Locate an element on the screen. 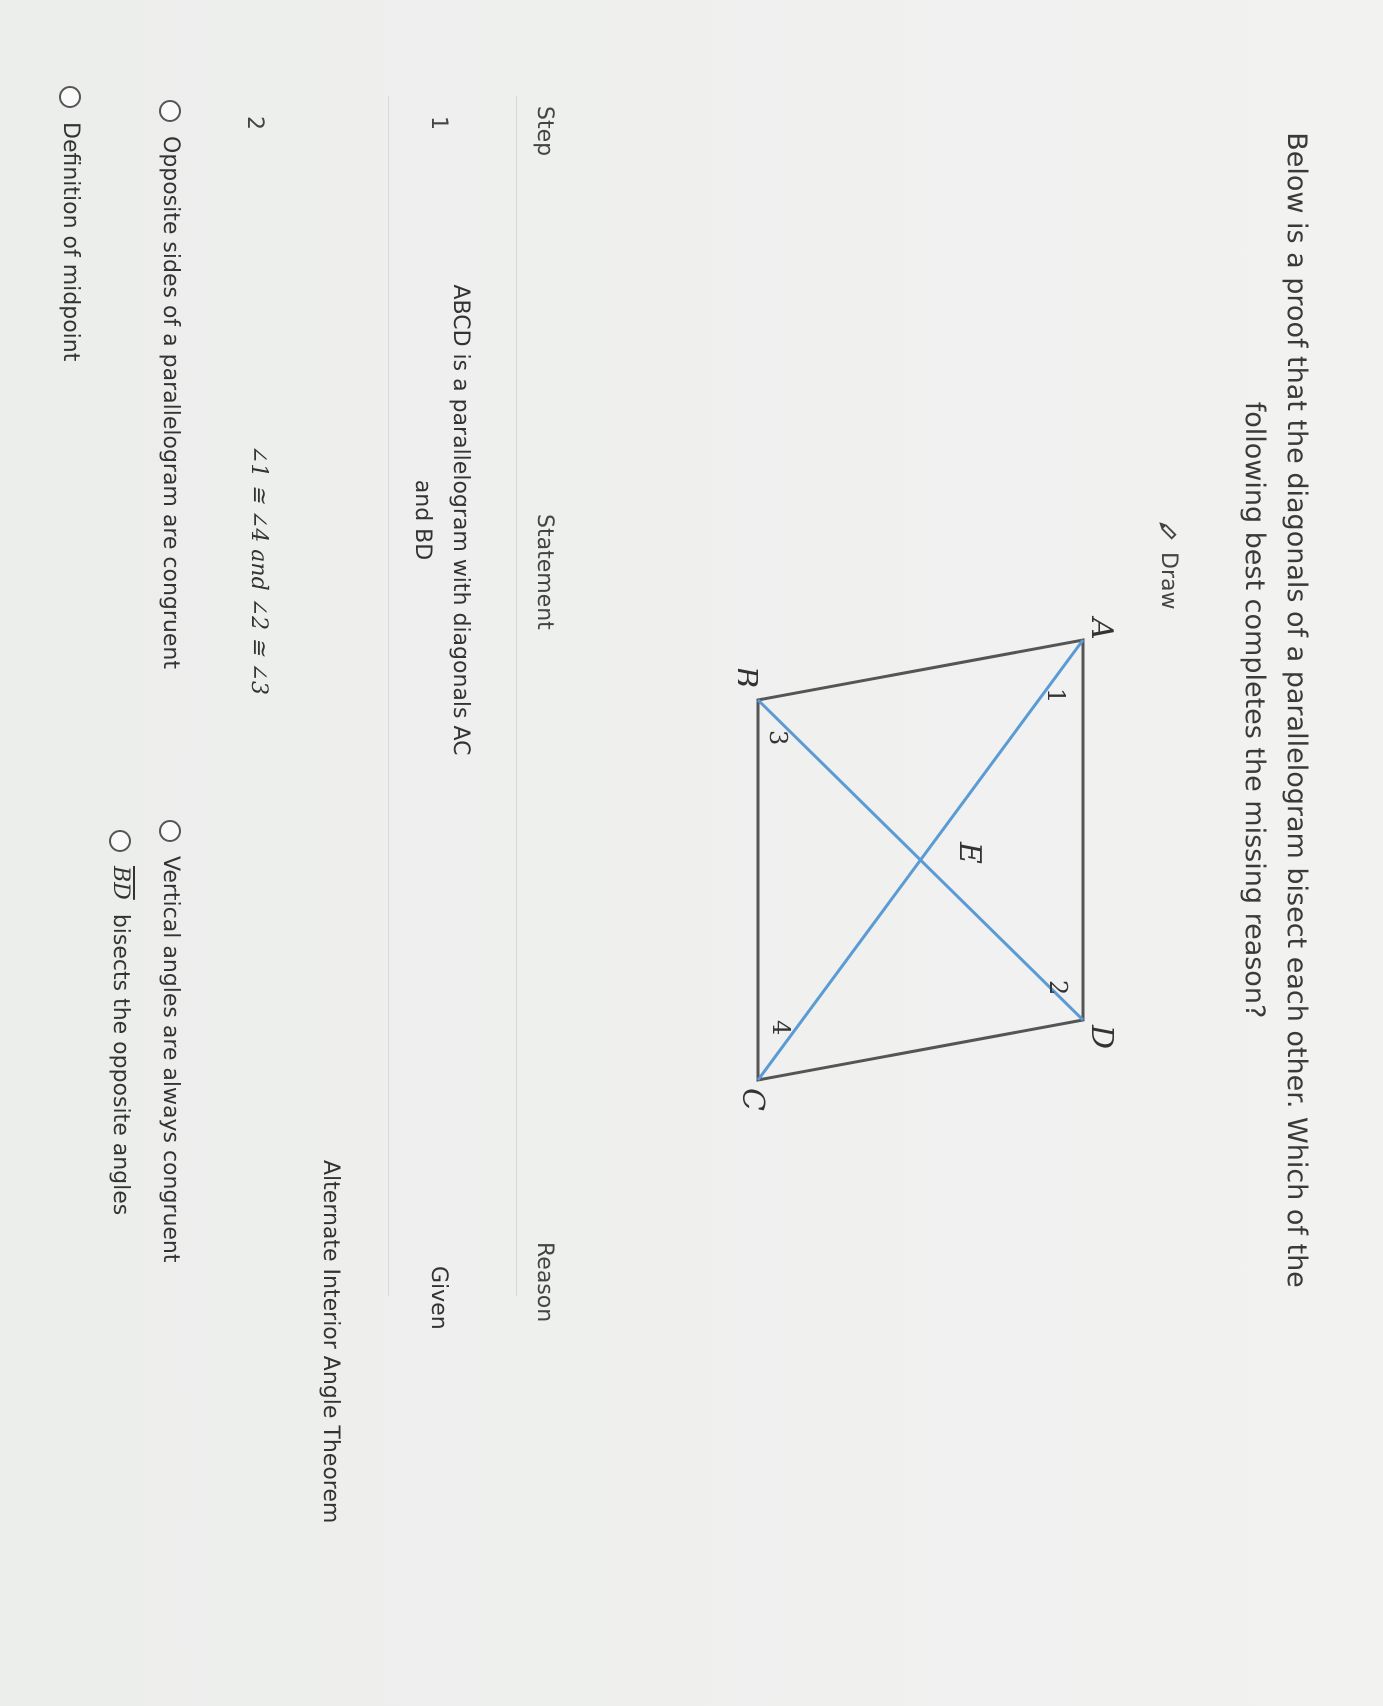 The width and height of the screenshot is (1383, 1706). angle-1-label: 1 is located at coordinates (1056, 695).